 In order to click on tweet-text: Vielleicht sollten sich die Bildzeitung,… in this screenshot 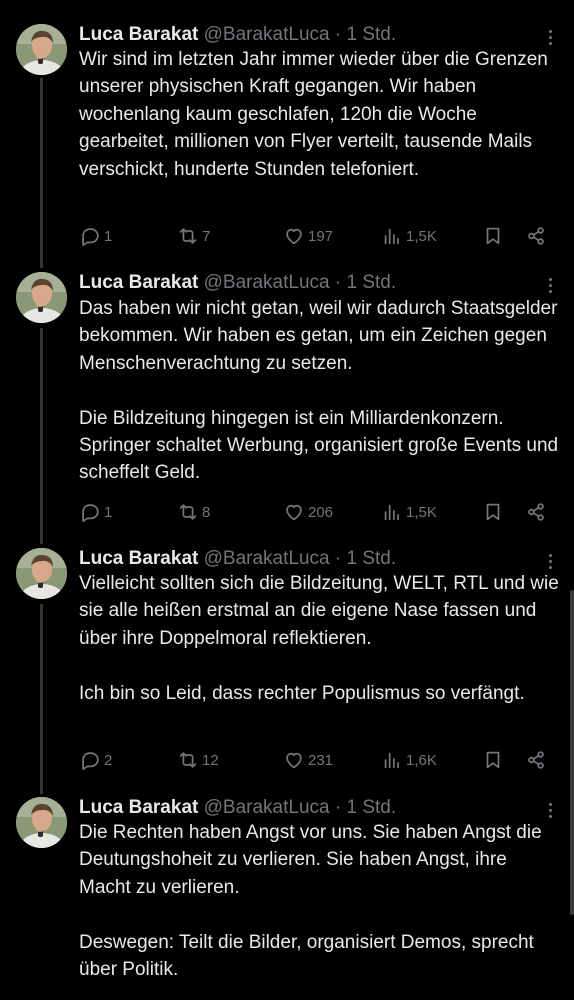, I will do `click(319, 638)`.